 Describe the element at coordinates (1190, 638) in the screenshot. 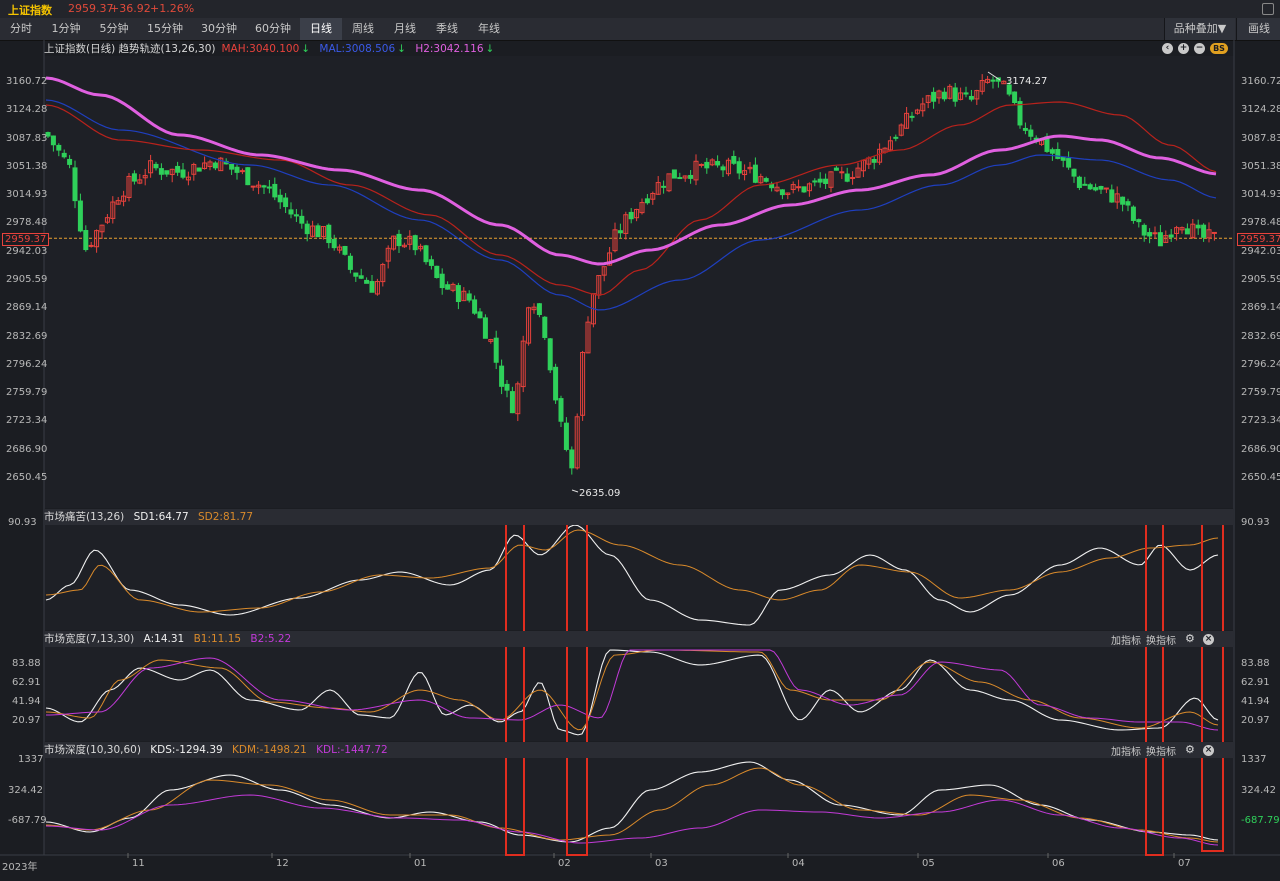

I see `breadth-gear-icon: ⚙` at that location.